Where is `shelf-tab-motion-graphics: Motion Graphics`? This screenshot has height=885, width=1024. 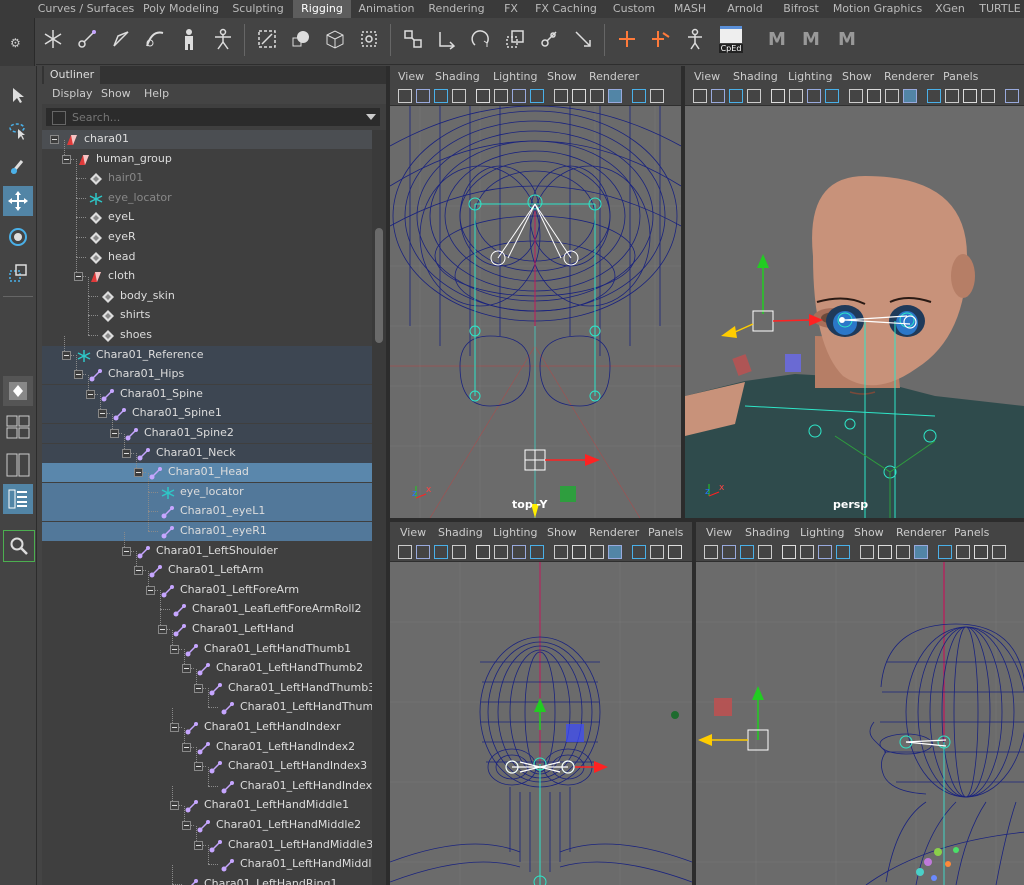 shelf-tab-motion-graphics: Motion Graphics is located at coordinates (877, 9).